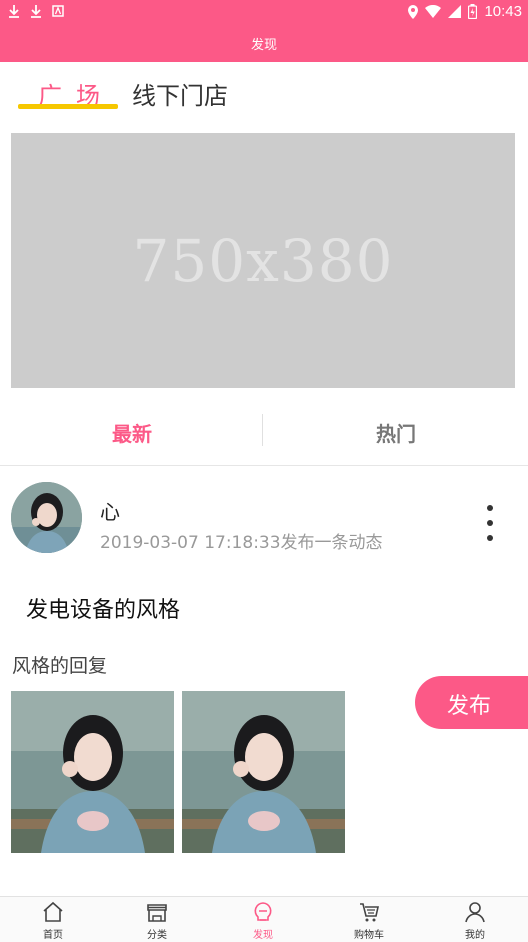  I want to click on nav-label: 购物车, so click(369, 935).